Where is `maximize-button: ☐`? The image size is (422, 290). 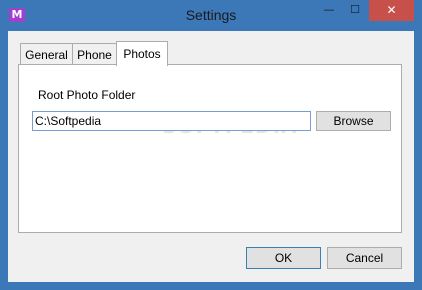 maximize-button: ☐ is located at coordinates (355, 10).